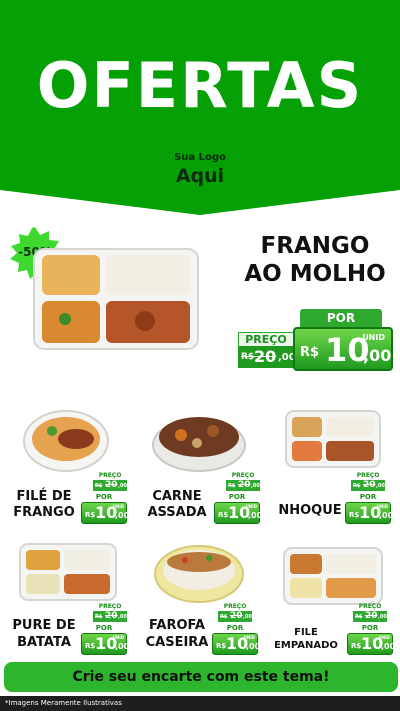  I want to click on featured-old-price-label: PREÇO, so click(266, 339).